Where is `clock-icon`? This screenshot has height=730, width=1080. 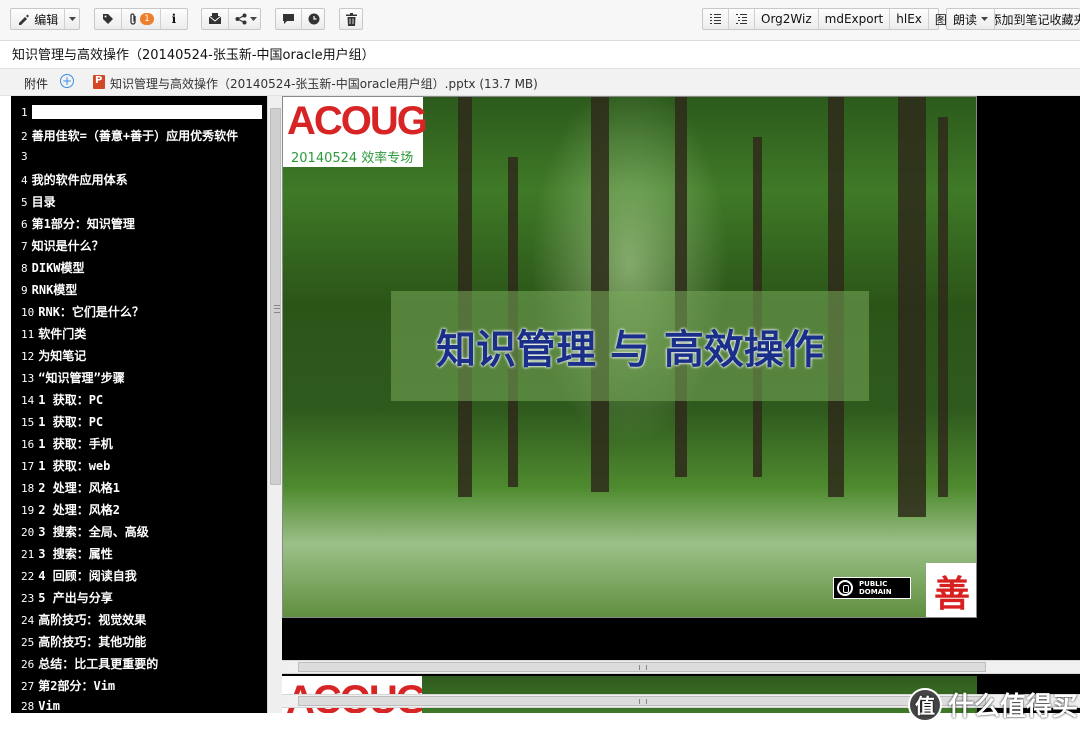 clock-icon is located at coordinates (314, 19).